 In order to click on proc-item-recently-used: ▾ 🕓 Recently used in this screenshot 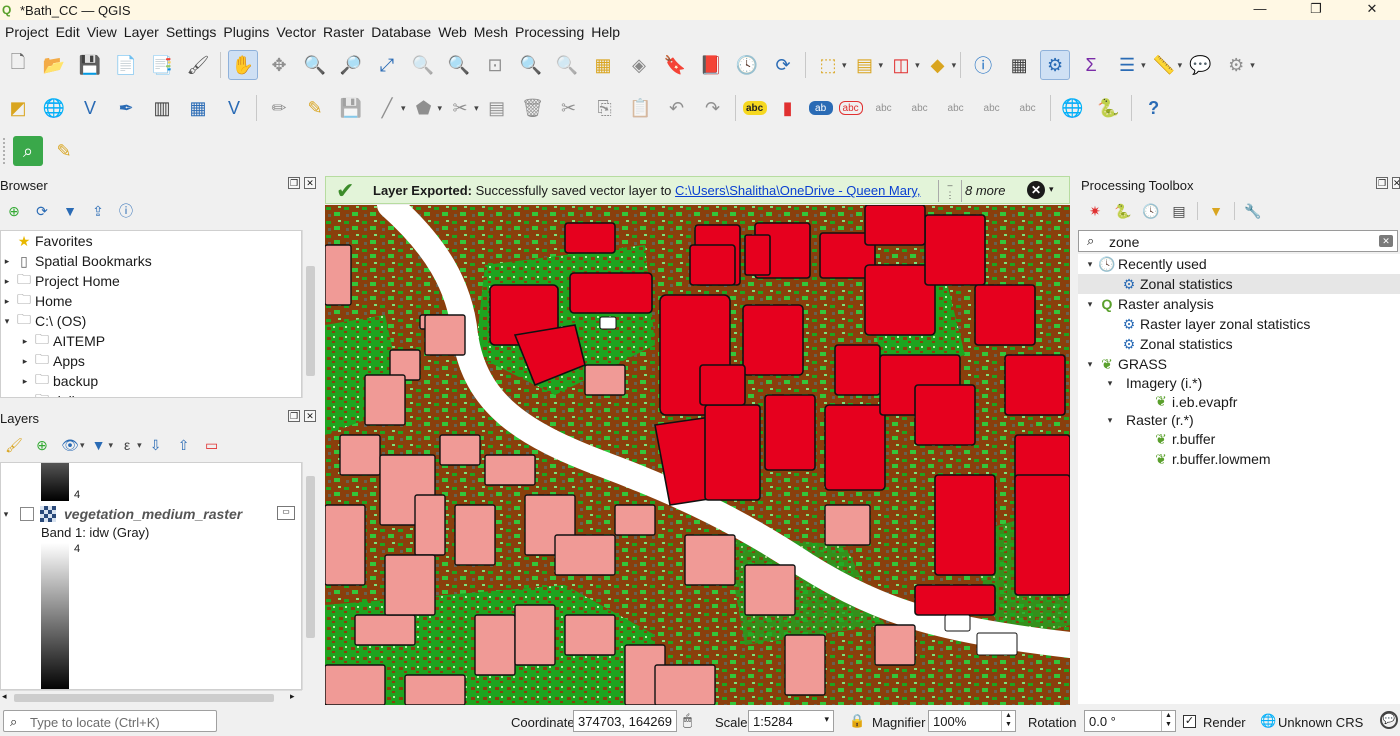, I will do `click(1239, 264)`.